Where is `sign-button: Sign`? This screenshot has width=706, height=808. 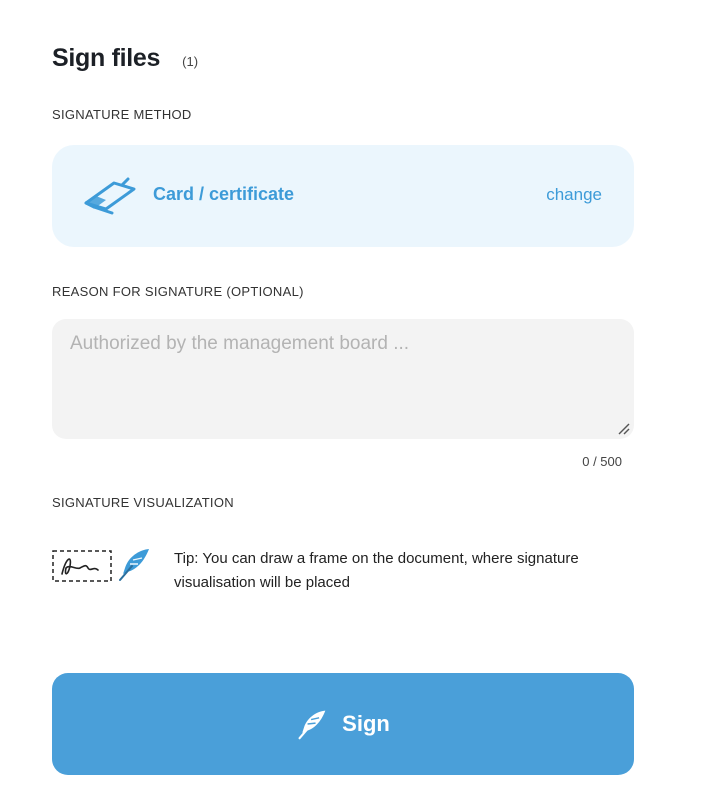
sign-button: Sign is located at coordinates (343, 724).